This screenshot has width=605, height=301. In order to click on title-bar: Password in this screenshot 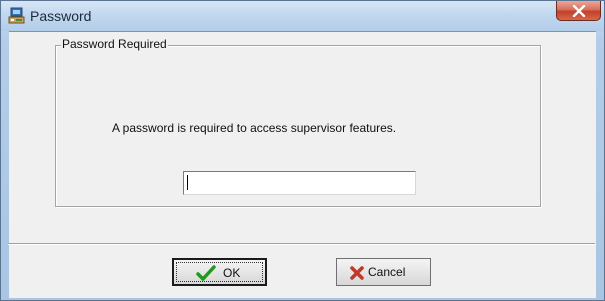, I will do `click(302, 16)`.